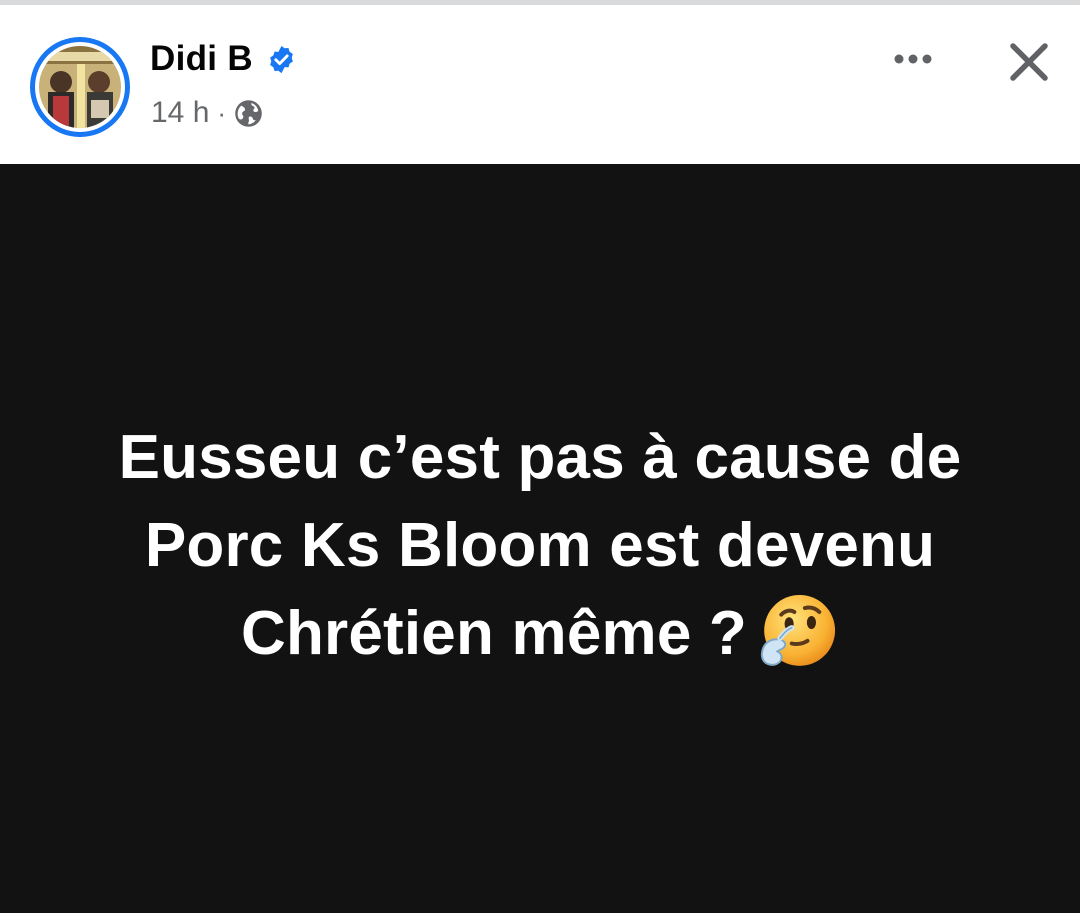 This screenshot has height=913, width=1080. I want to click on more-options-icon, so click(913, 59).